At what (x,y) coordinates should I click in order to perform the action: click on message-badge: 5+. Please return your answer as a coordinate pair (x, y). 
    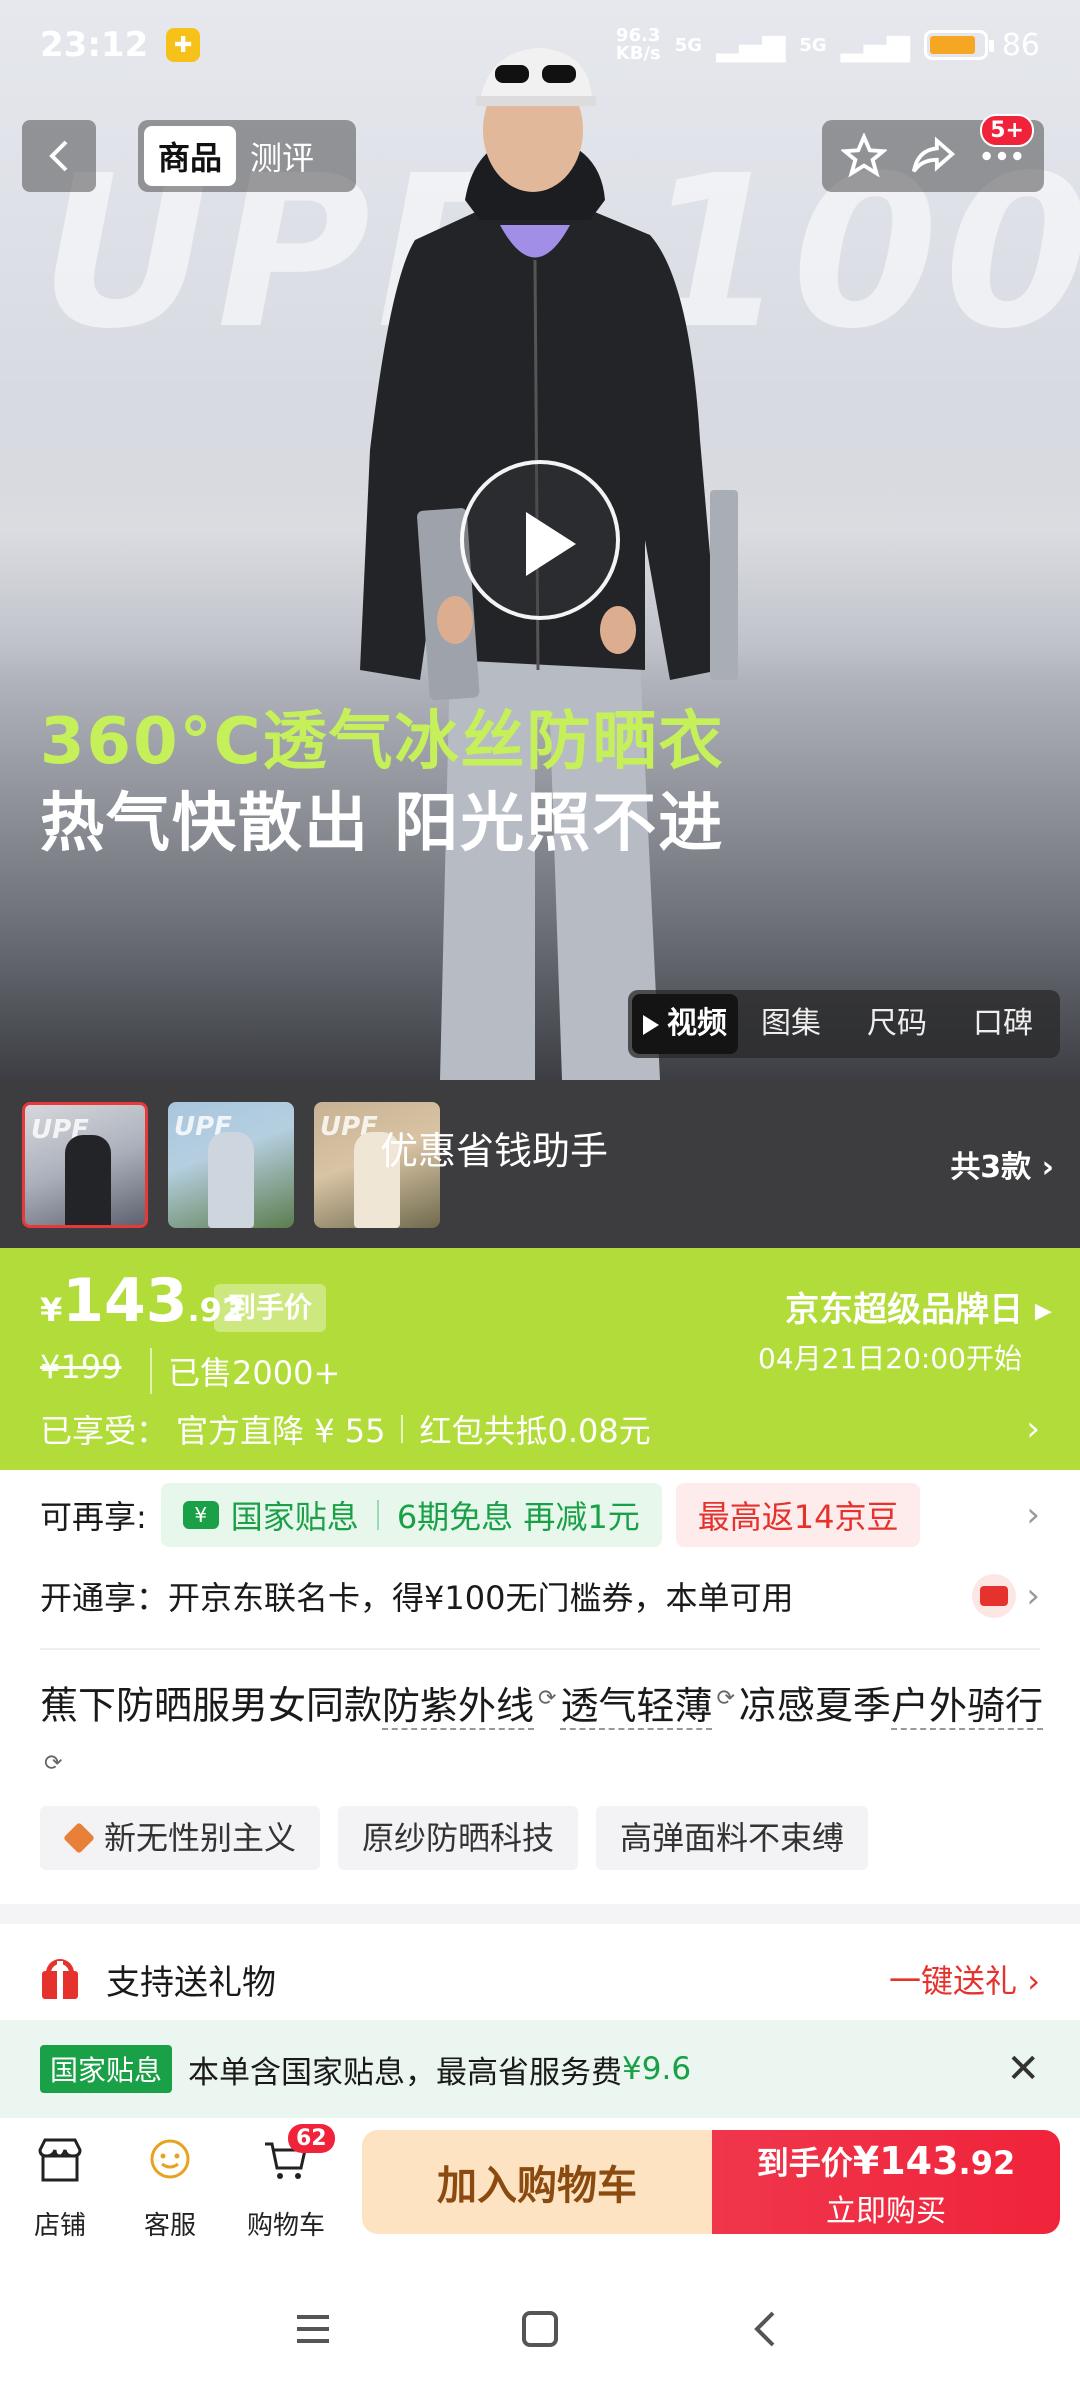
    Looking at the image, I should click on (1007, 130).